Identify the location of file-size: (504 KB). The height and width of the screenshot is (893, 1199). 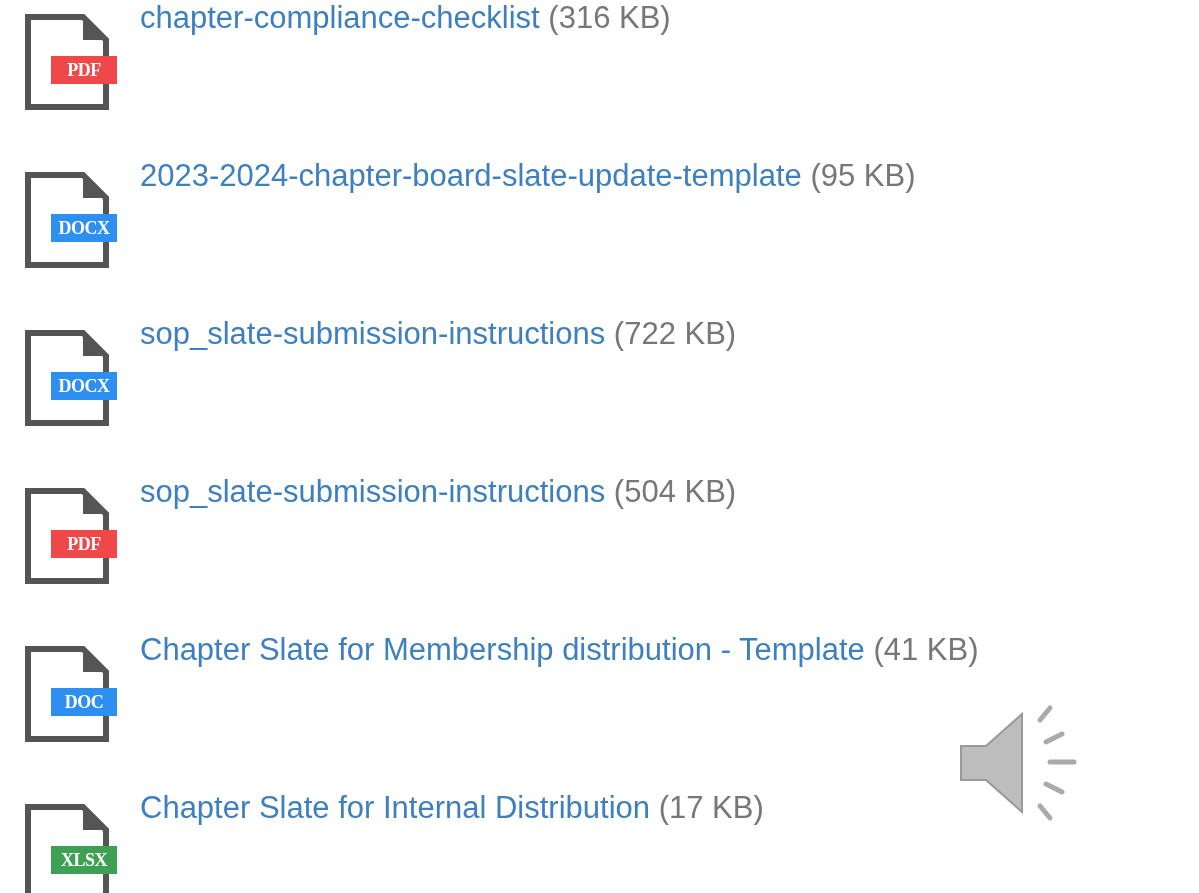
(675, 491).